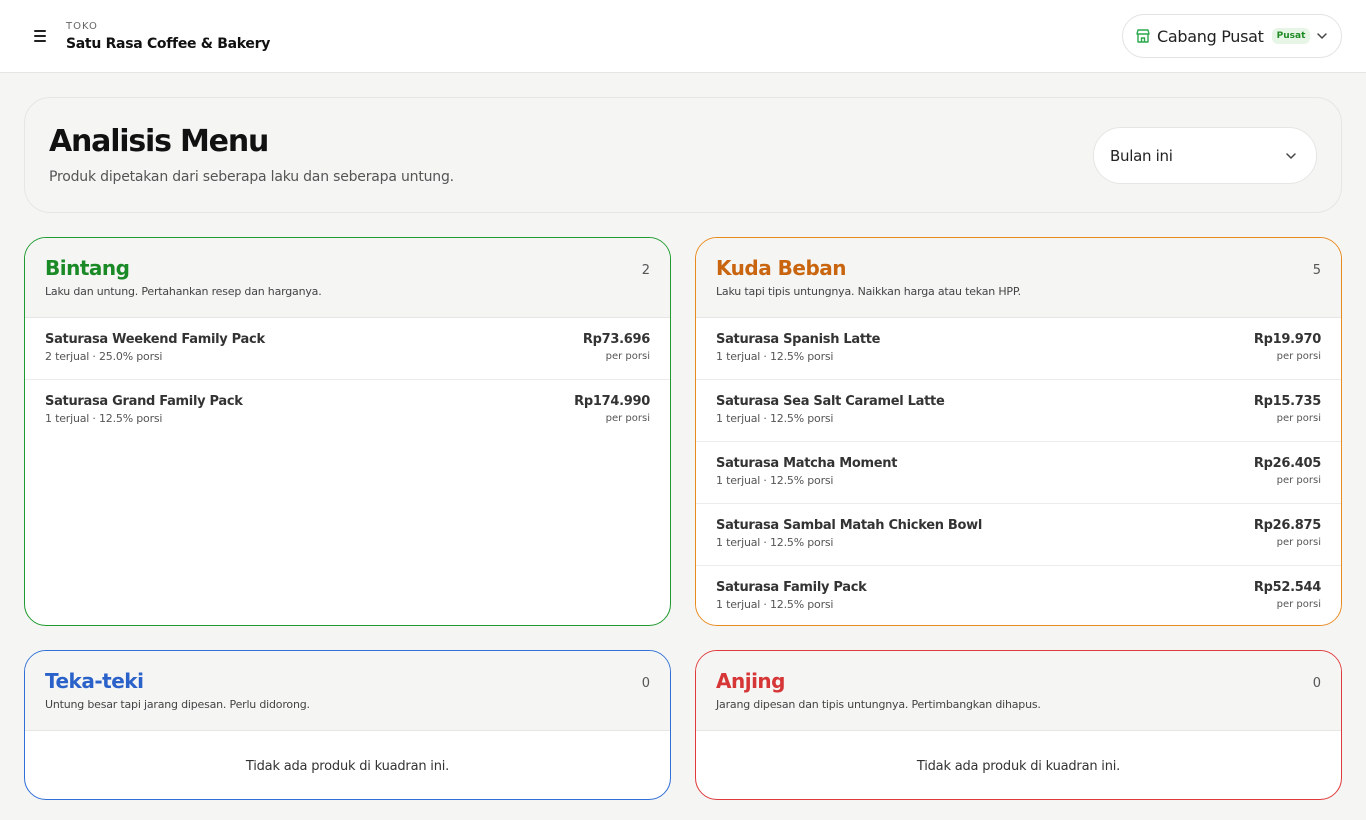  I want to click on product-price: Rp19.970, so click(1287, 339).